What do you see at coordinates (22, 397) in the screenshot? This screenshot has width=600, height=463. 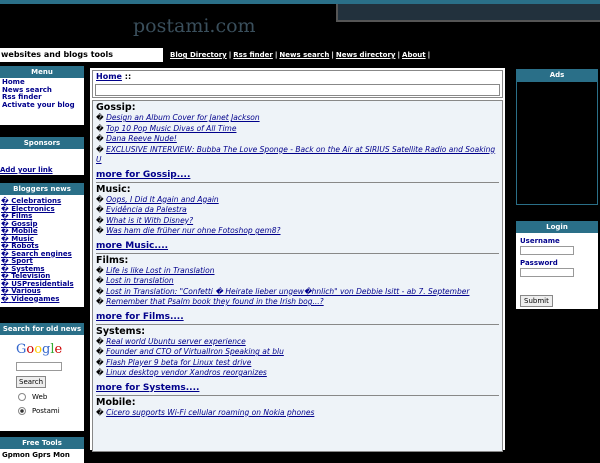 I see `radio-circle` at bounding box center [22, 397].